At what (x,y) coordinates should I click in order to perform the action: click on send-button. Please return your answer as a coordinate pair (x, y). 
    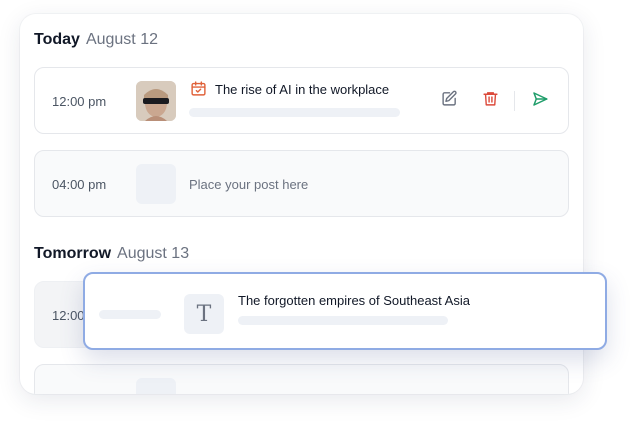
    Looking at the image, I should click on (540, 101).